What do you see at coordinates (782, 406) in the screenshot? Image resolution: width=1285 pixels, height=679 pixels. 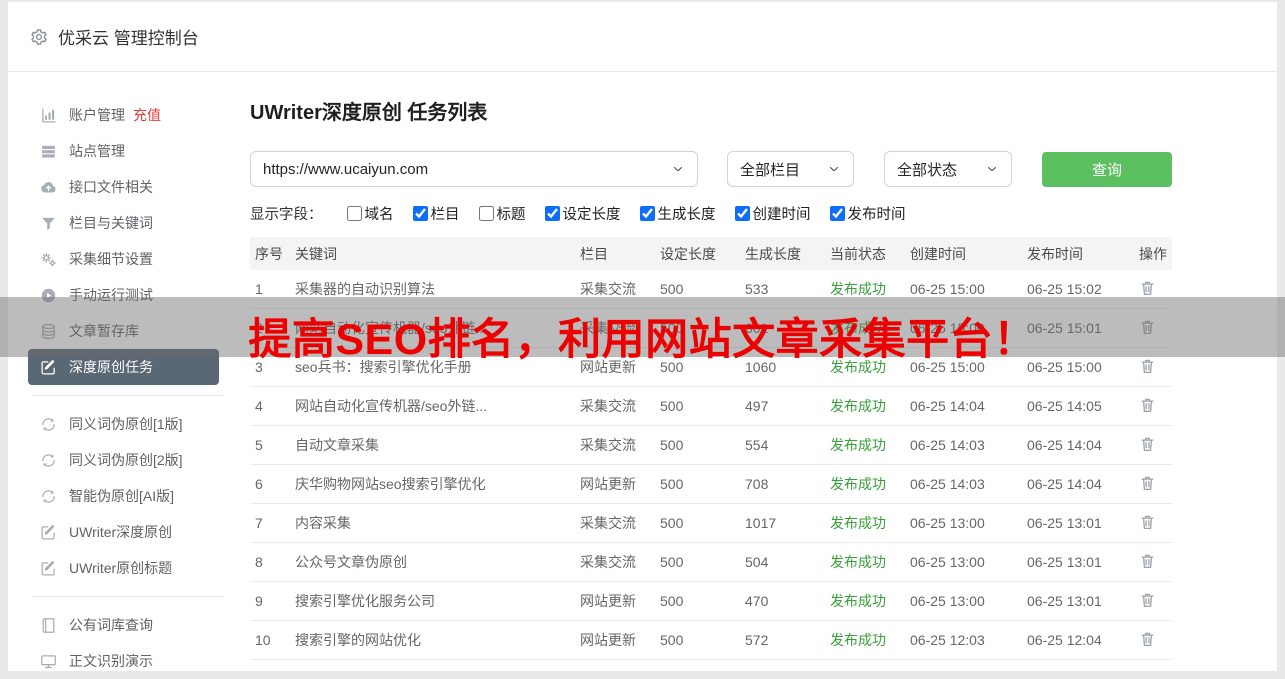 I see `gen-length-cell: 497` at bounding box center [782, 406].